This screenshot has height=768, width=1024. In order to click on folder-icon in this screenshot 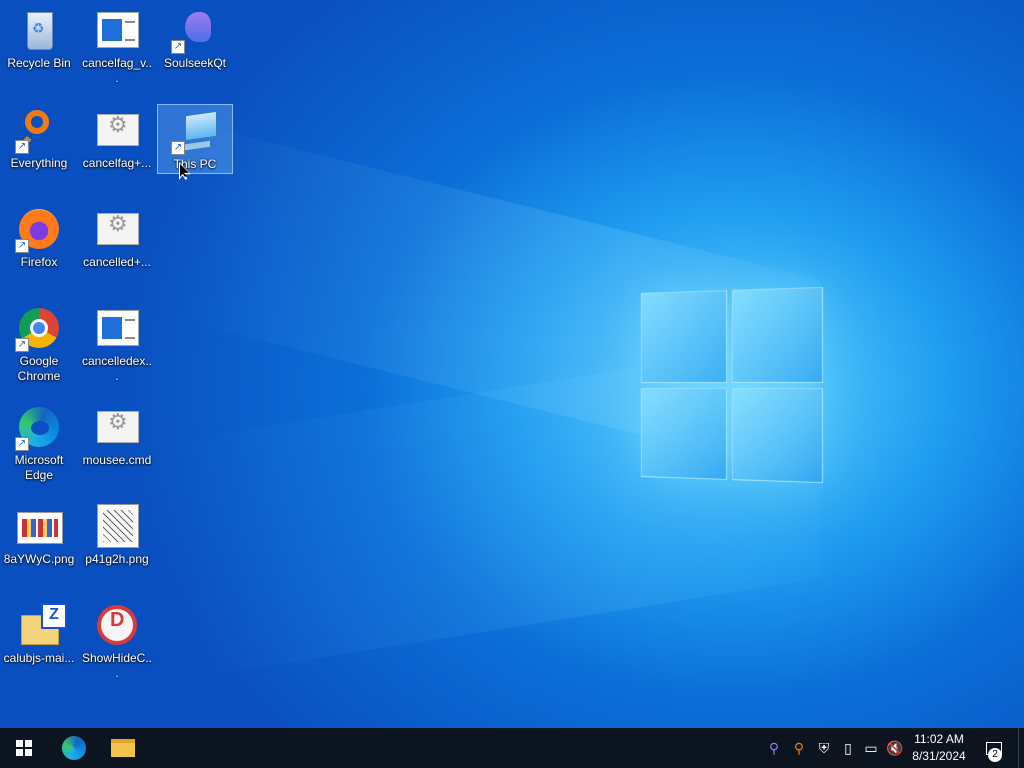, I will do `click(123, 748)`.